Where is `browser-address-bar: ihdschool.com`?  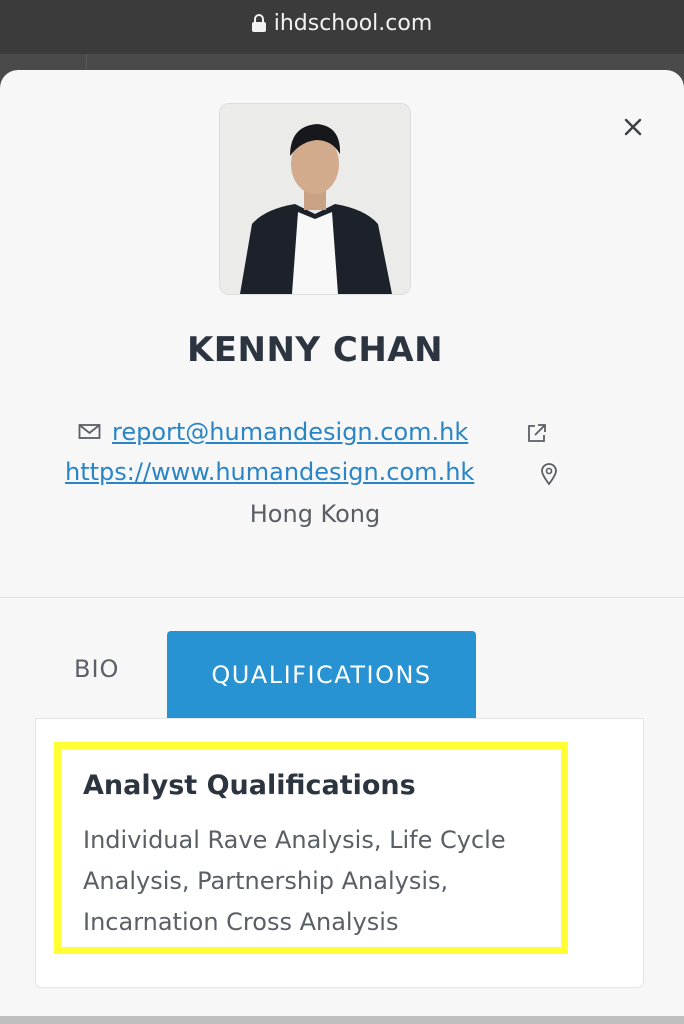
browser-address-bar: ihdschool.com is located at coordinates (342, 27).